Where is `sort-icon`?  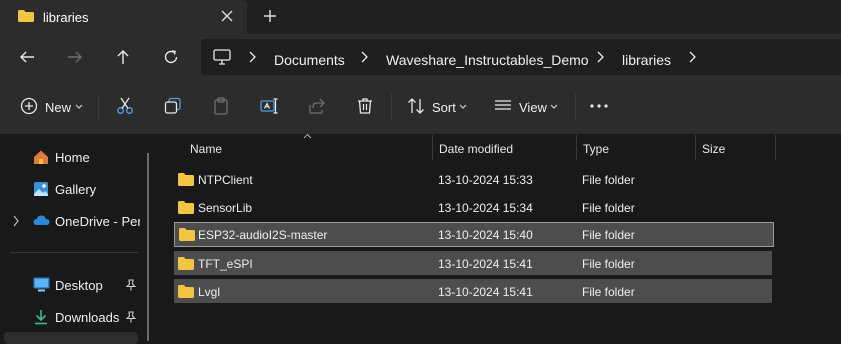
sort-icon is located at coordinates (416, 106).